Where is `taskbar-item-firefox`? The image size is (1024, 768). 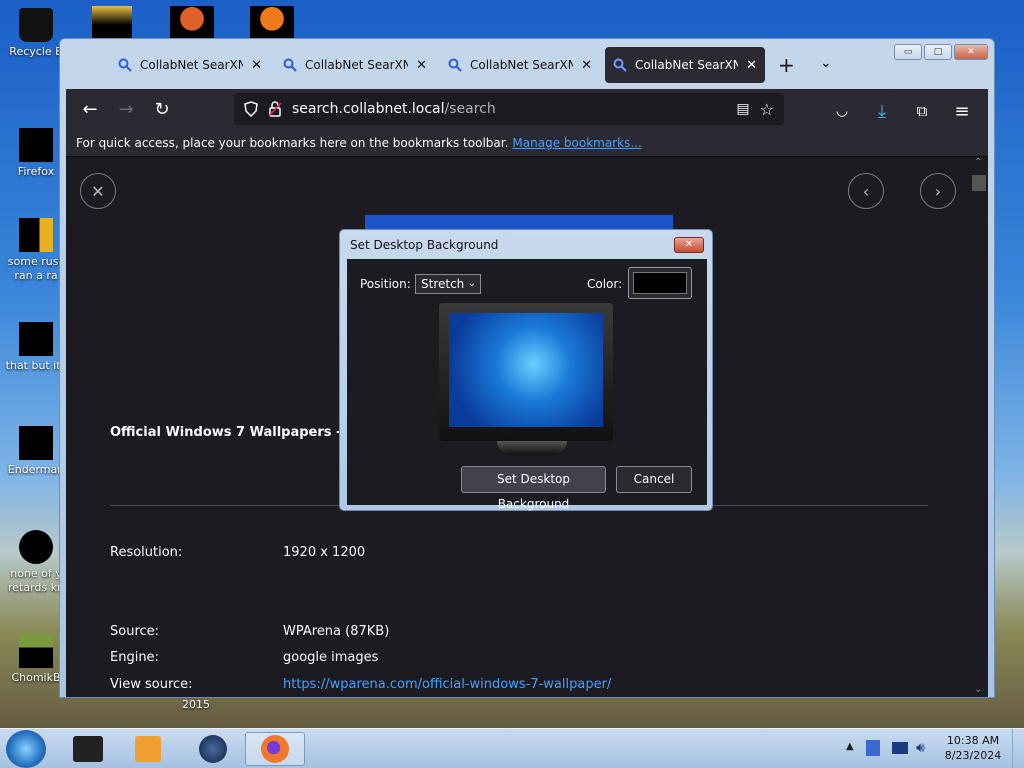
taskbar-item-firefox is located at coordinates (275, 749).